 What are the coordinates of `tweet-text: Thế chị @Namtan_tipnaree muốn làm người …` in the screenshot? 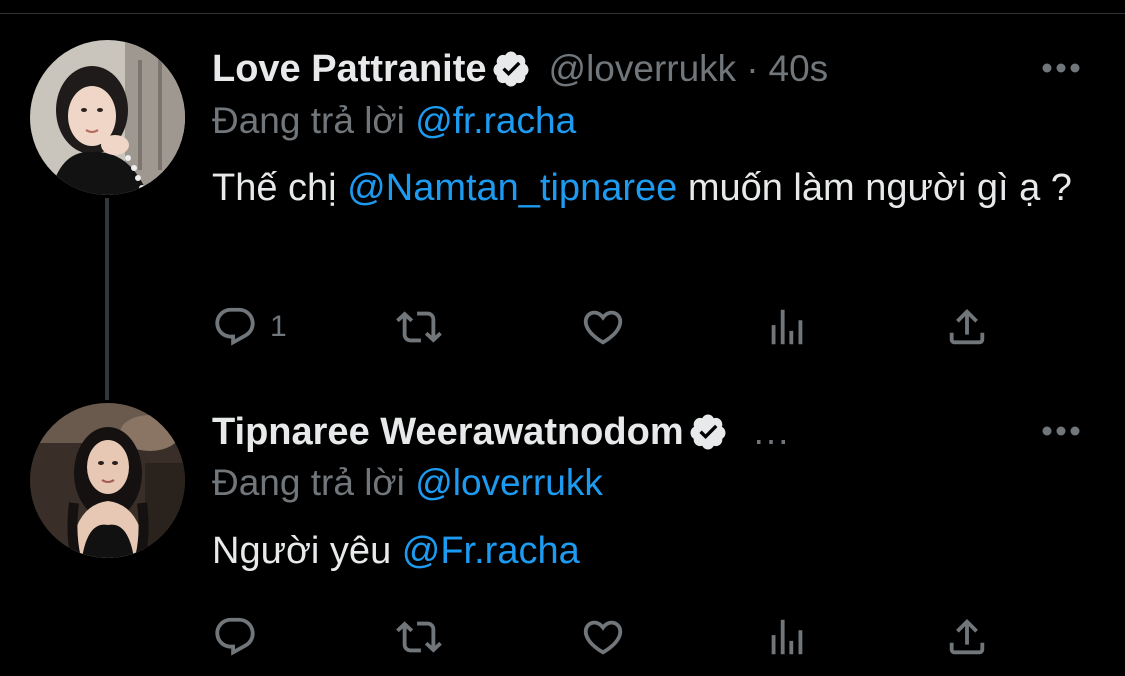 It's located at (652, 188).